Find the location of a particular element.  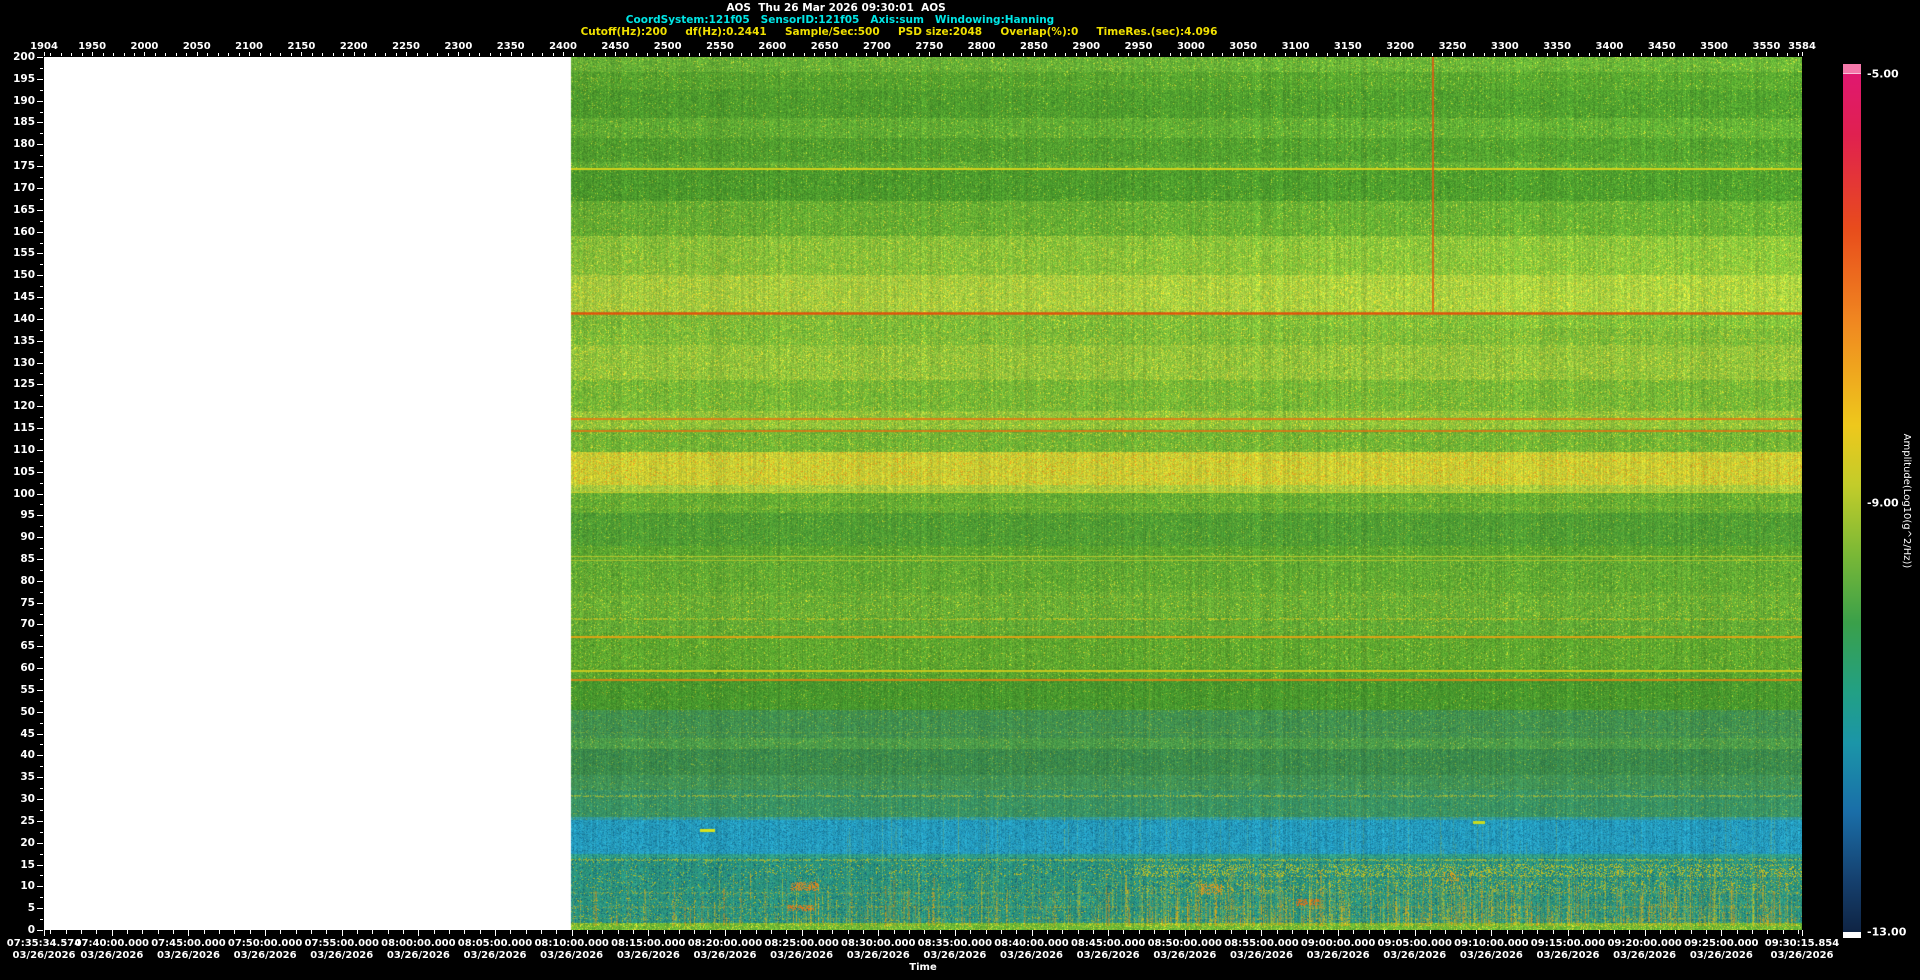

colorbar is located at coordinates (1852, 501).